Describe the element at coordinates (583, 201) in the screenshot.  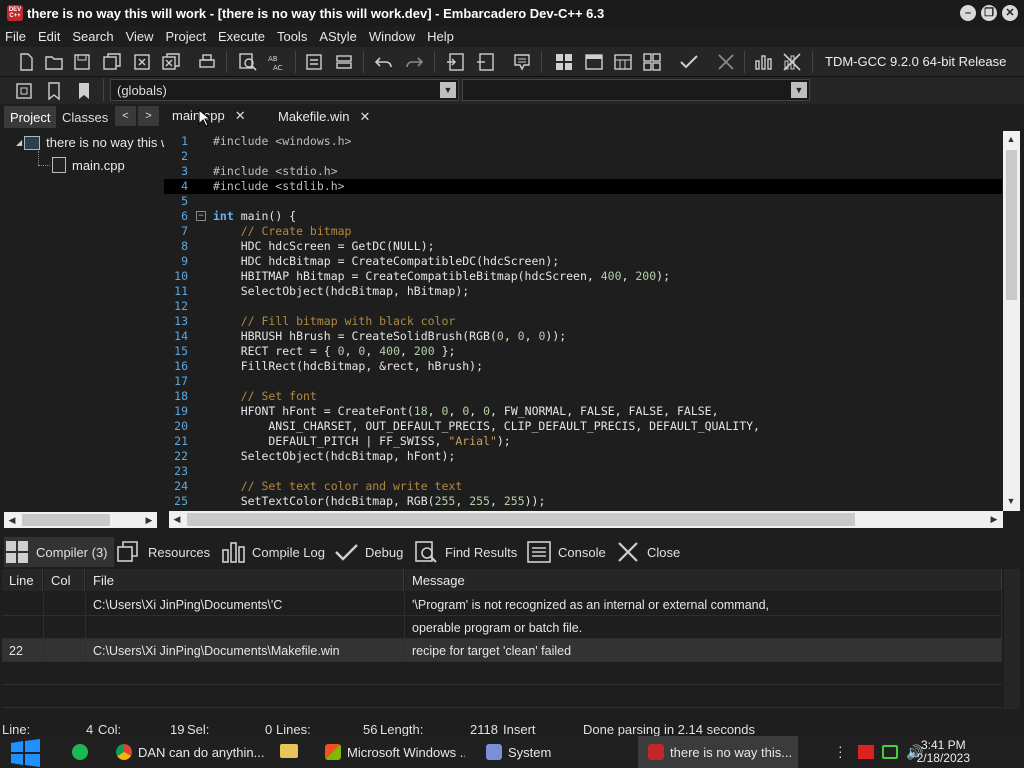
I see `code-line: 5` at that location.